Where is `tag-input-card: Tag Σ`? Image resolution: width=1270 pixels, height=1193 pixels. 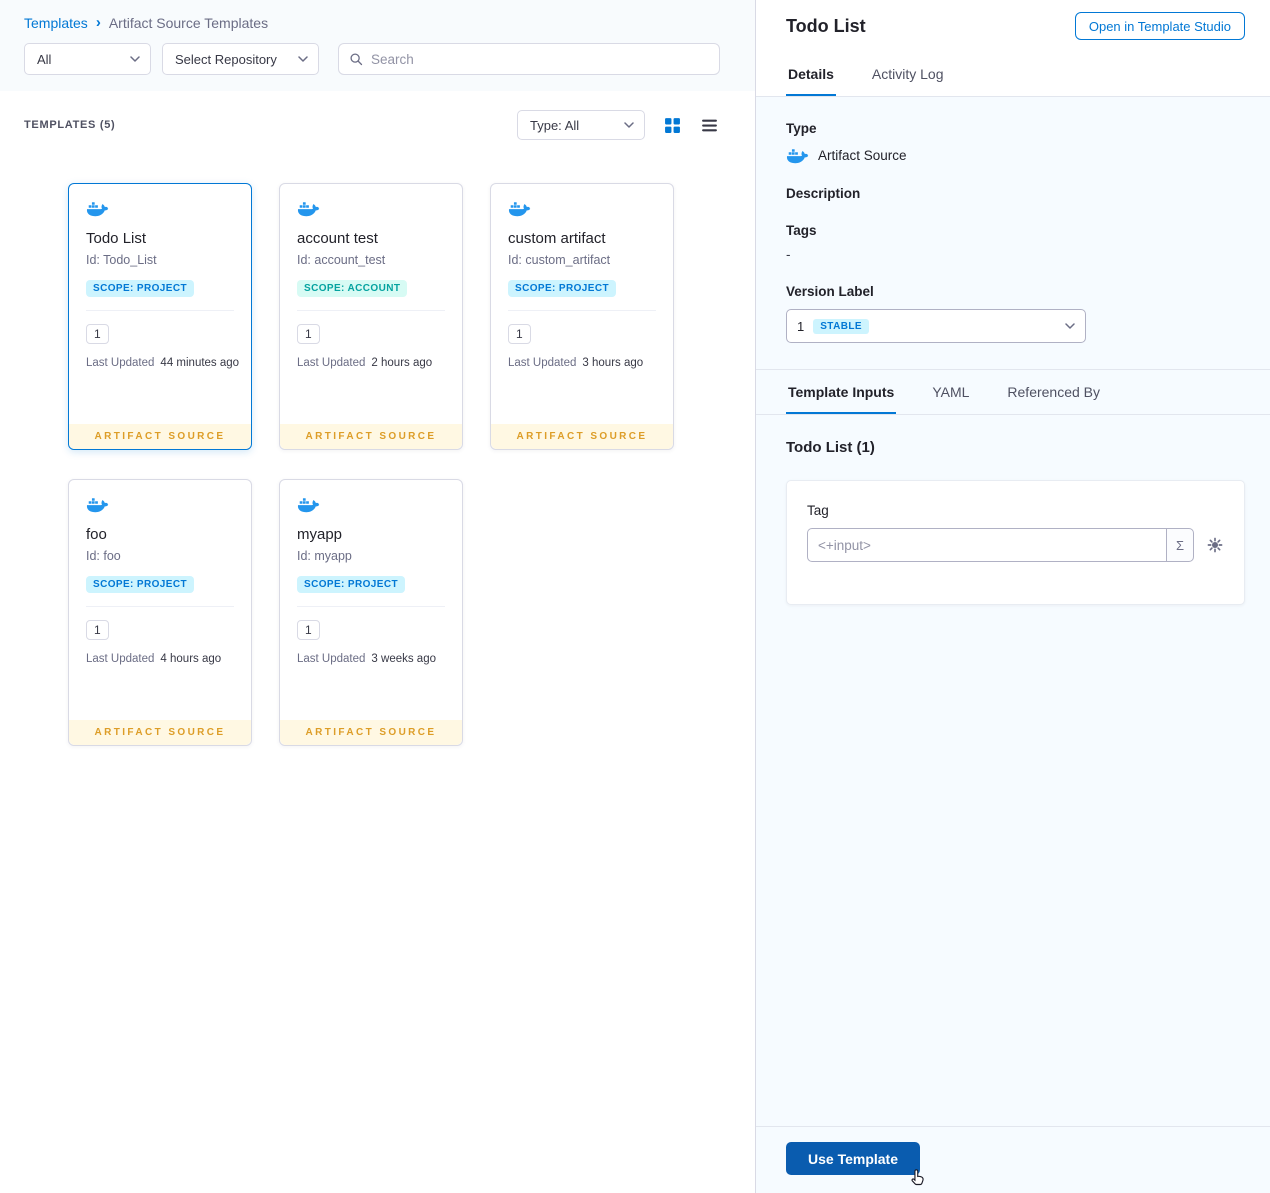 tag-input-card: Tag Σ is located at coordinates (1015, 542).